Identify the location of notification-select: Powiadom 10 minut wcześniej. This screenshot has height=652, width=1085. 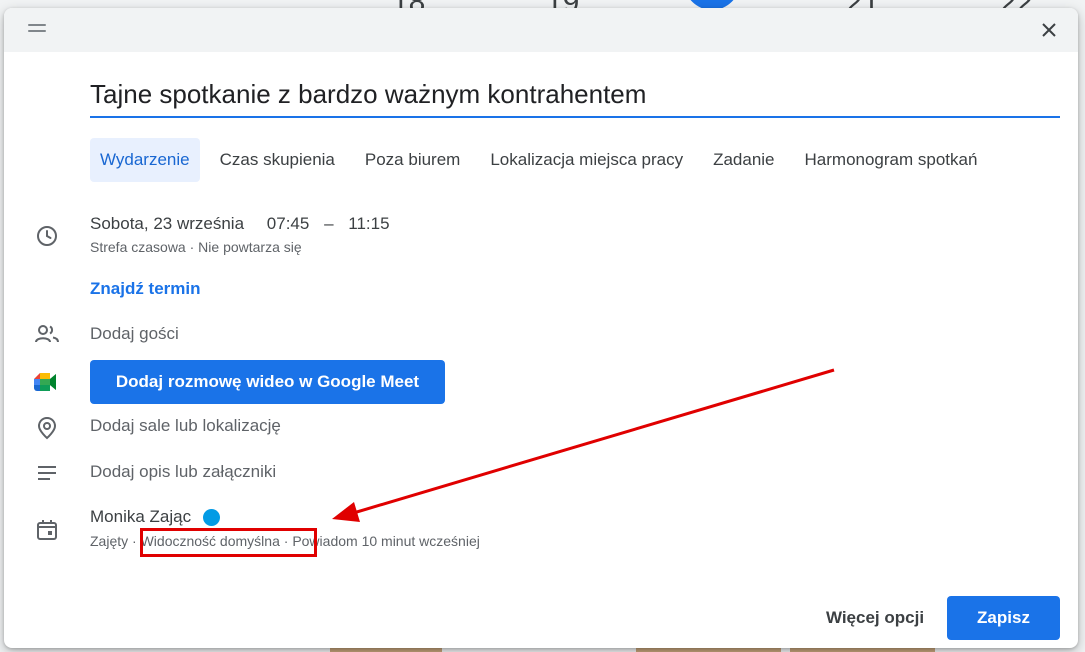
(386, 541).